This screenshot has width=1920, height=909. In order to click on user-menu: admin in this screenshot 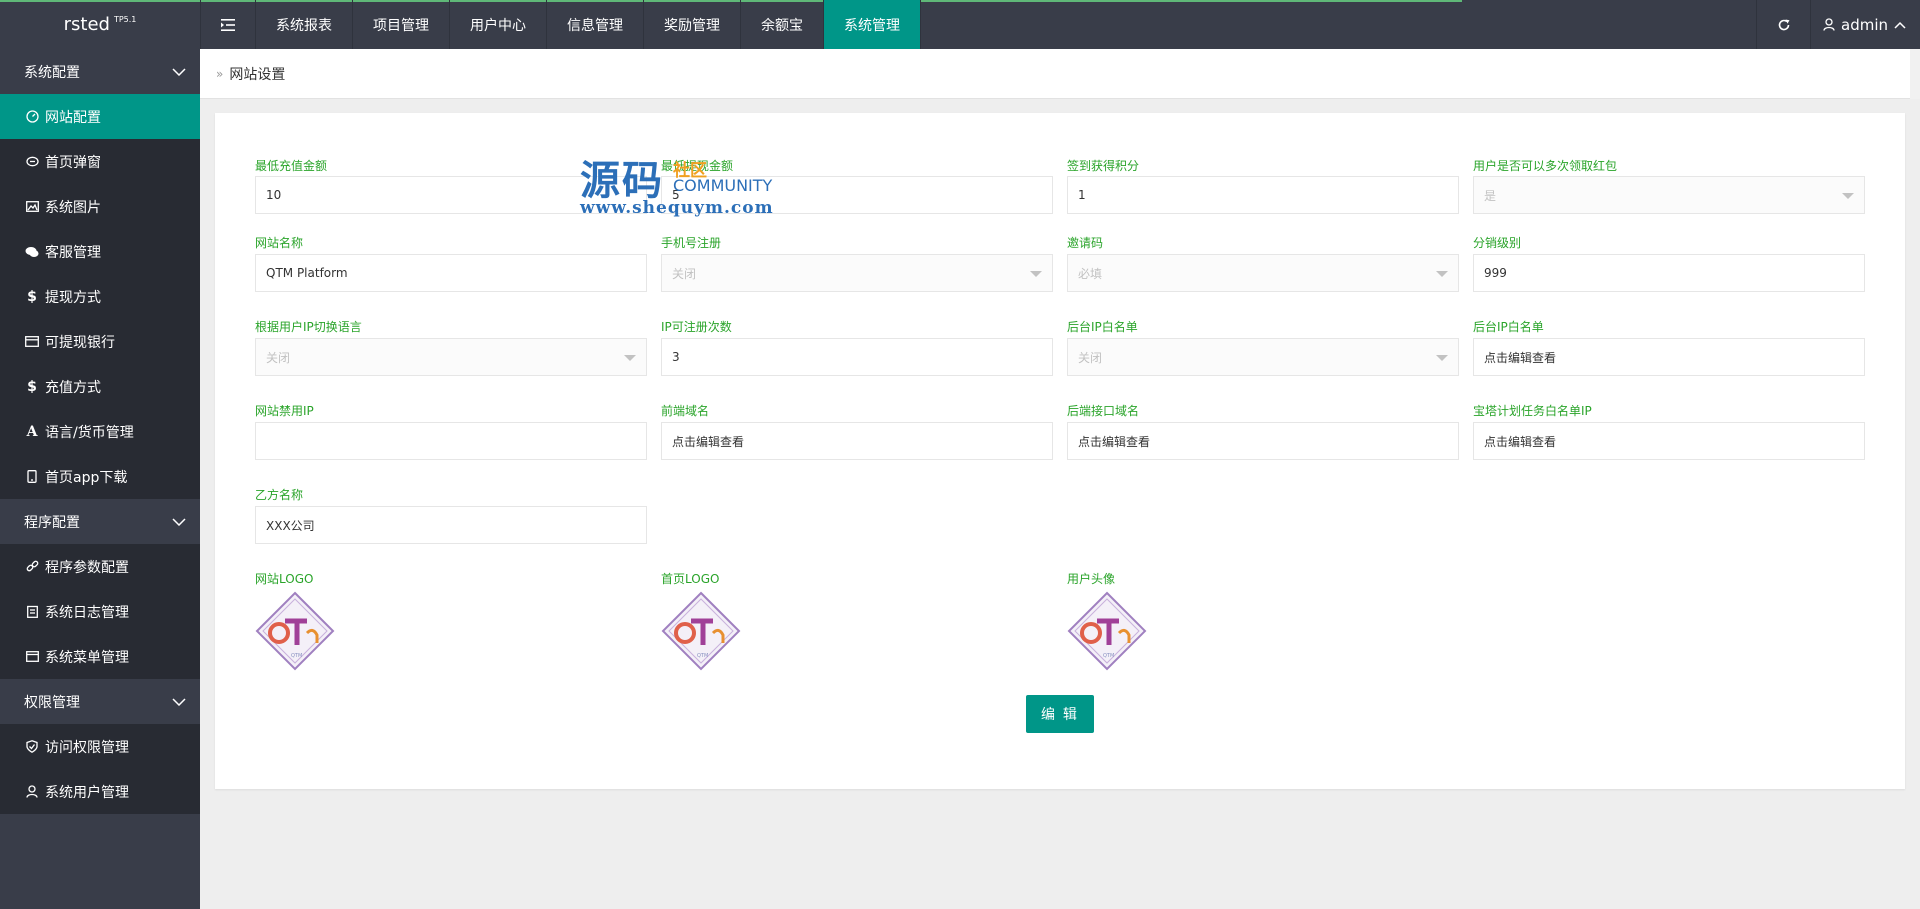, I will do `click(1865, 24)`.